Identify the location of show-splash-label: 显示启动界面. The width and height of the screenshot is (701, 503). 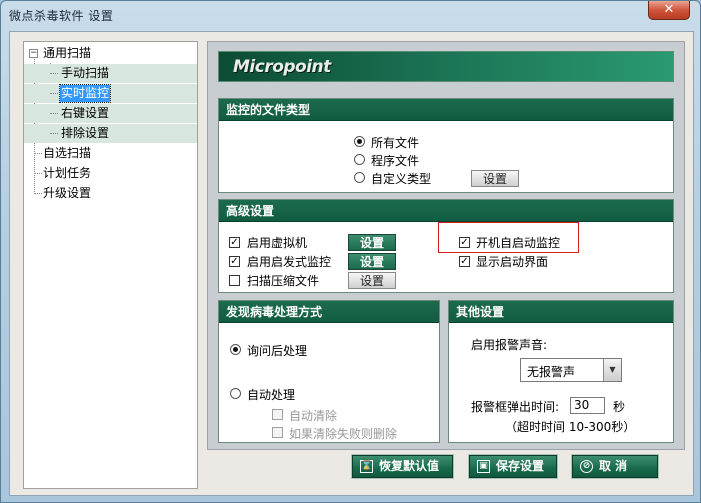
(512, 262).